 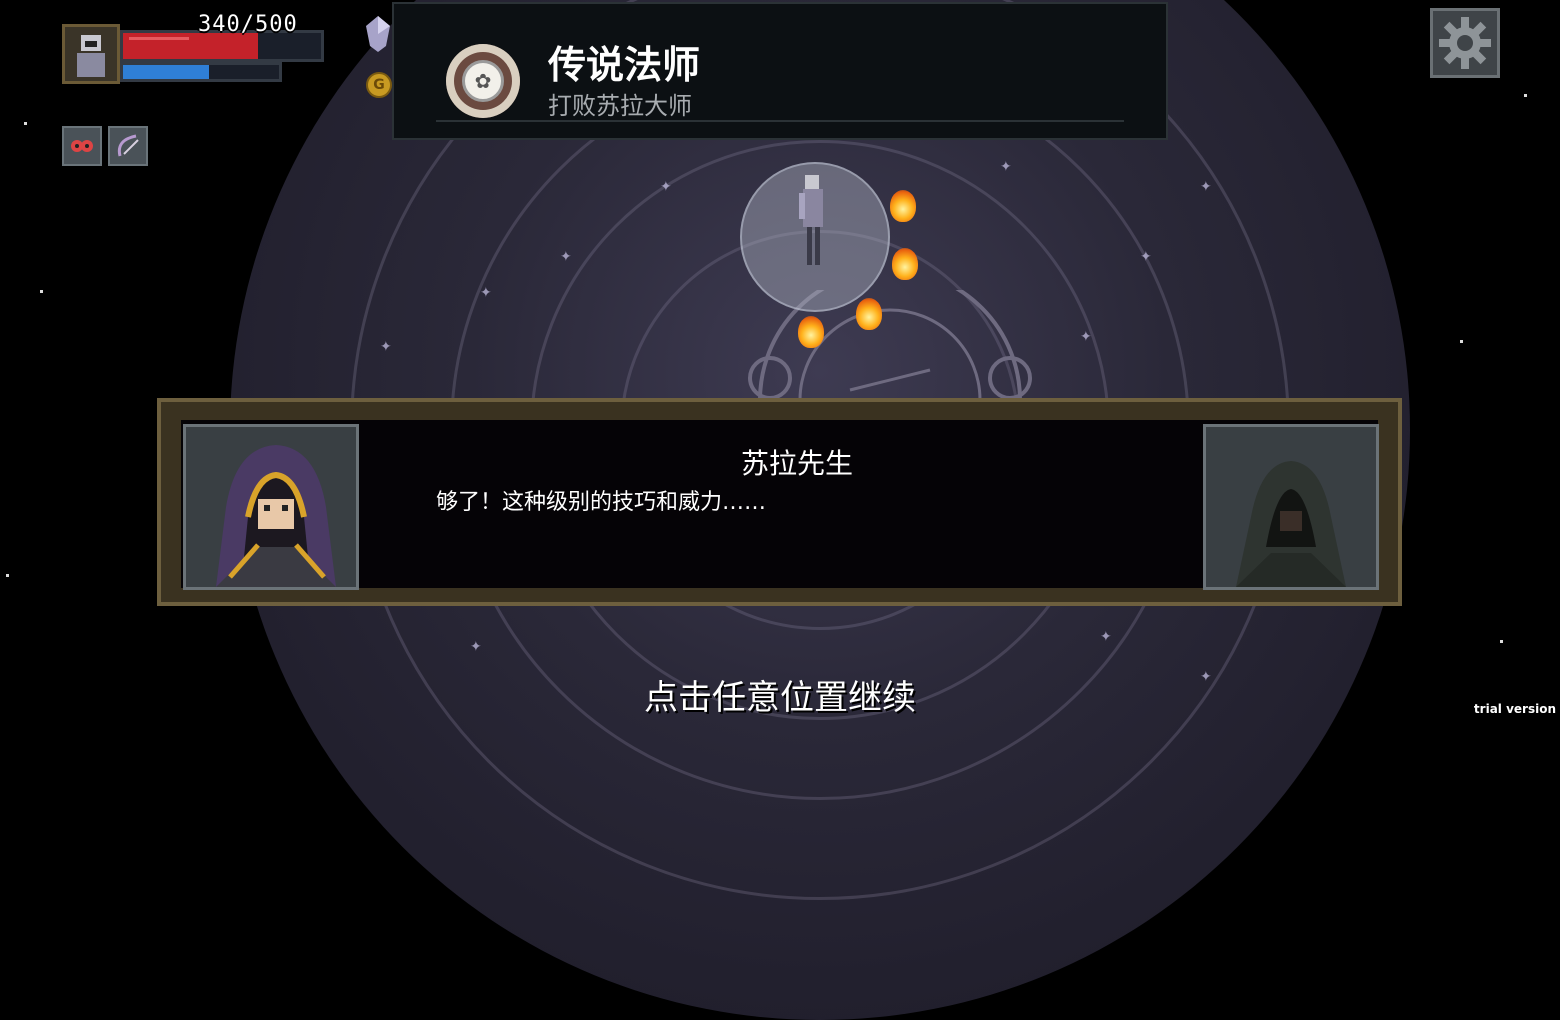 I want to click on health-text: 340/500, so click(x=248, y=24).